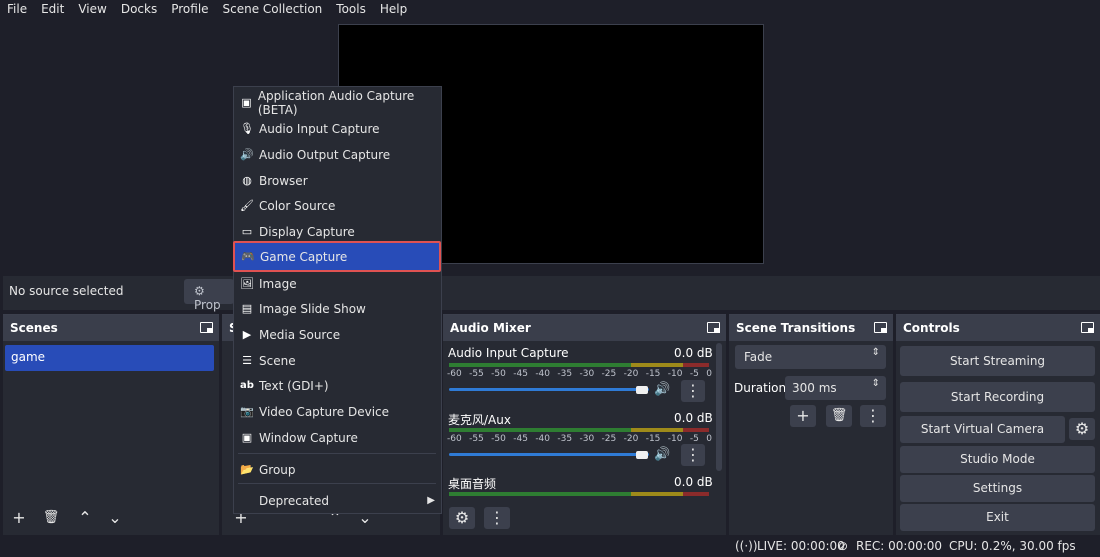  I want to click on trash-icon: 🗑, so click(839, 415).